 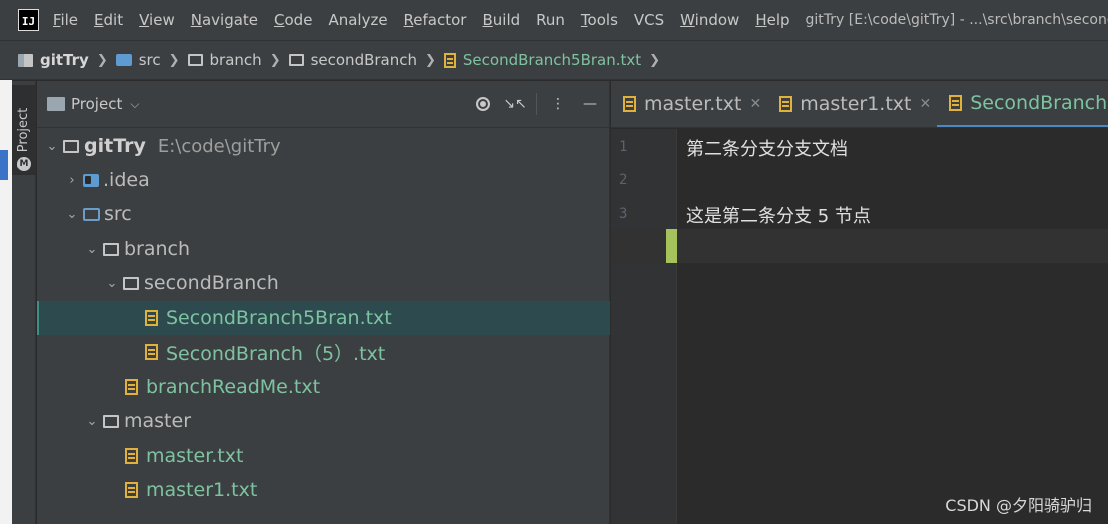 I want to click on line-number: 1, so click(x=623, y=147).